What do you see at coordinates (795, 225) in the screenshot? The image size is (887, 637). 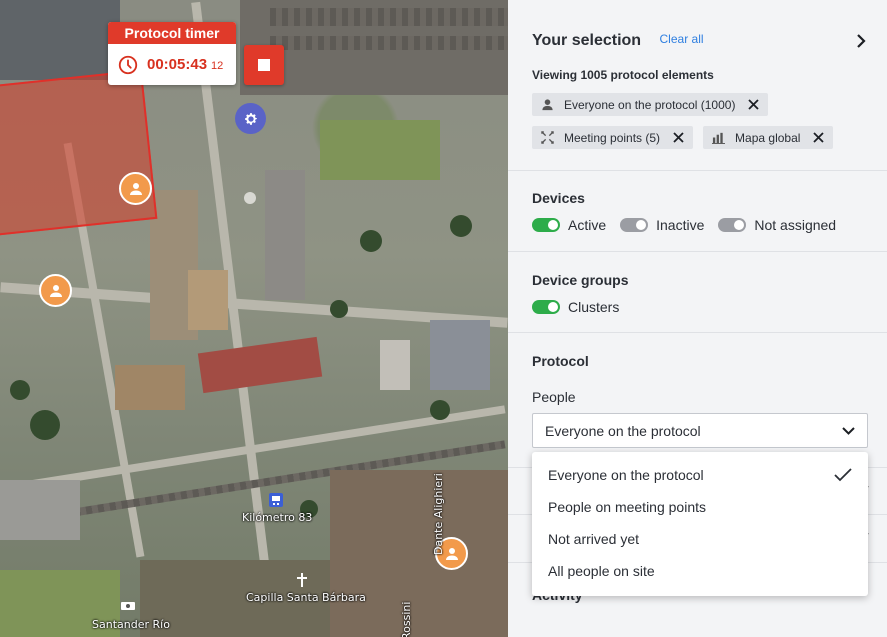 I see `toggle-label: Not assigned` at bounding box center [795, 225].